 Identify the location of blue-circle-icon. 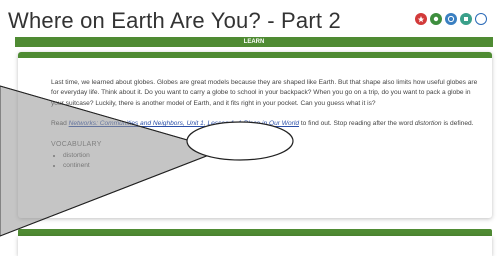
(451, 19).